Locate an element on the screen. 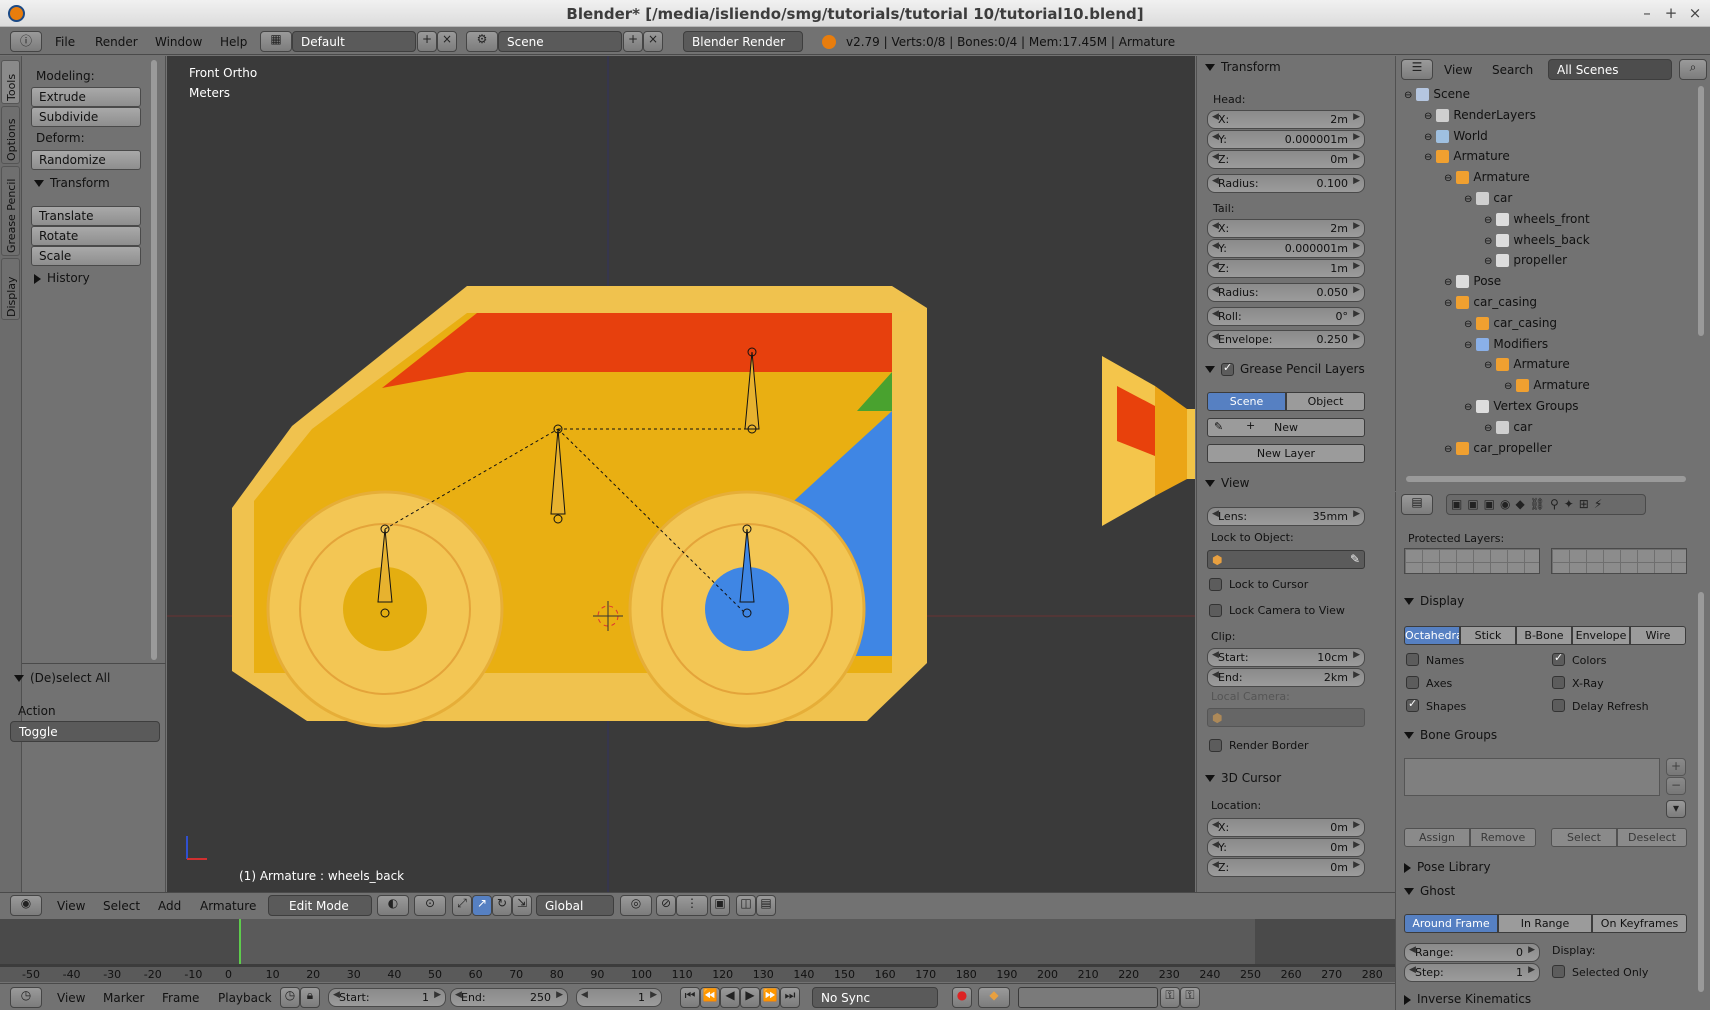 The width and height of the screenshot is (1710, 1010). editor-type-info-icon: ⓘ is located at coordinates (26, 41).